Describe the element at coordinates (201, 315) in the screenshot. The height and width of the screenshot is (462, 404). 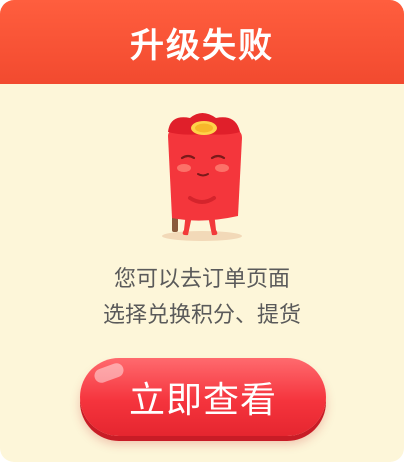
I see `message-line-2: 选择兑换积分、提货` at that location.